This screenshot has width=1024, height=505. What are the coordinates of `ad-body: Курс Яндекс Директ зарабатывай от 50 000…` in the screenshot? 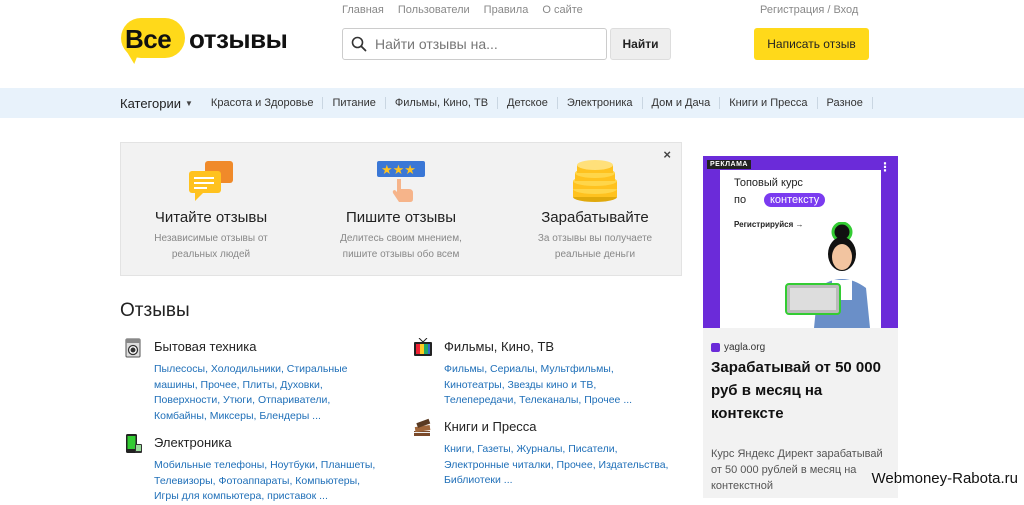 It's located at (803, 470).